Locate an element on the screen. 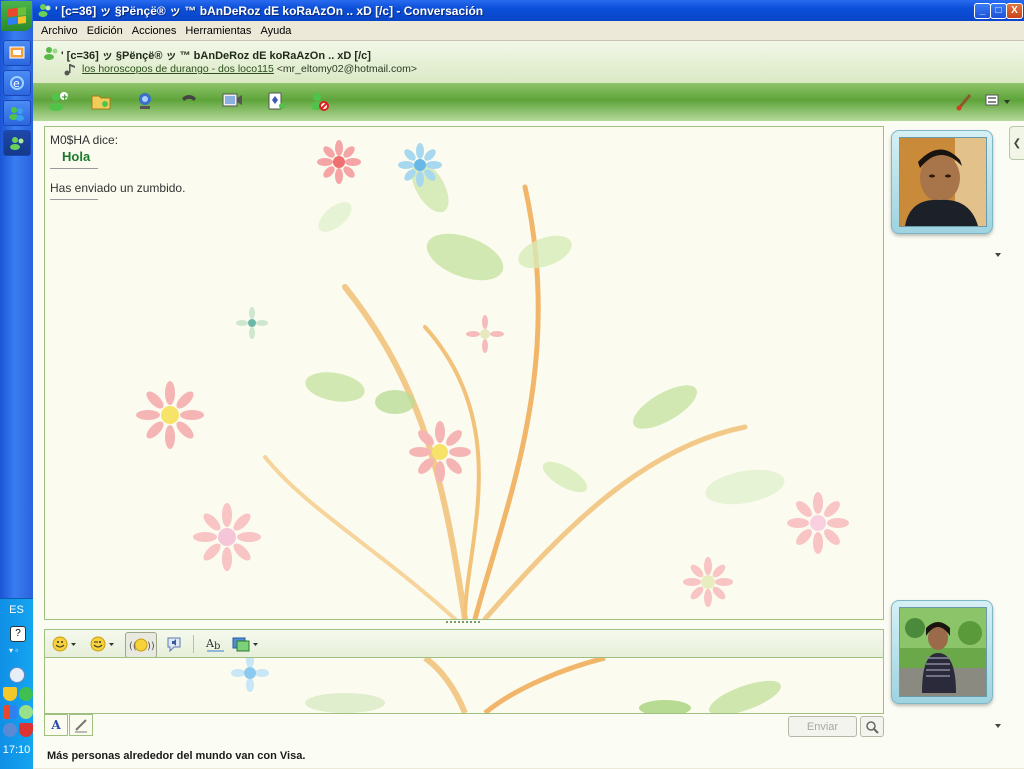 The image size is (1024, 769). paint-brush-icon is located at coordinates (965, 101).